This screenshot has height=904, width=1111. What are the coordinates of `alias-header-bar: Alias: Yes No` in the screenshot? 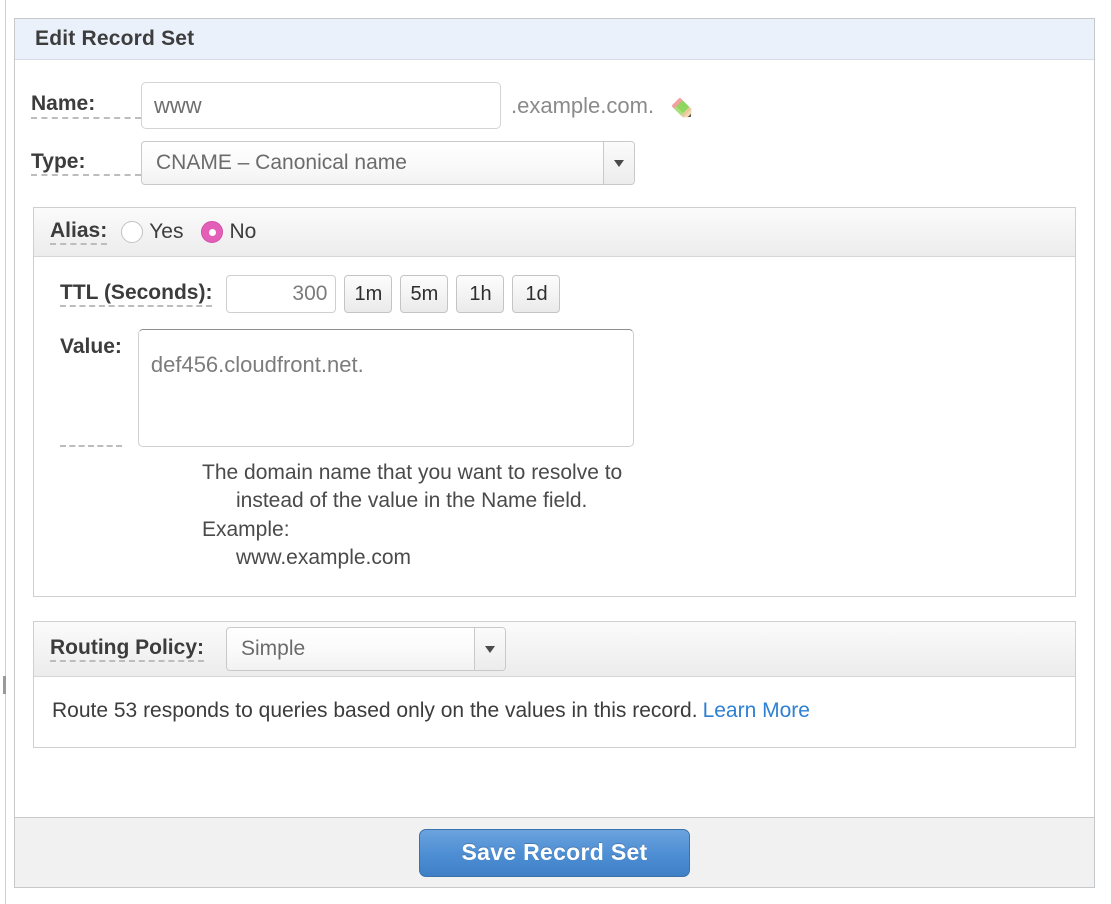 It's located at (554, 232).